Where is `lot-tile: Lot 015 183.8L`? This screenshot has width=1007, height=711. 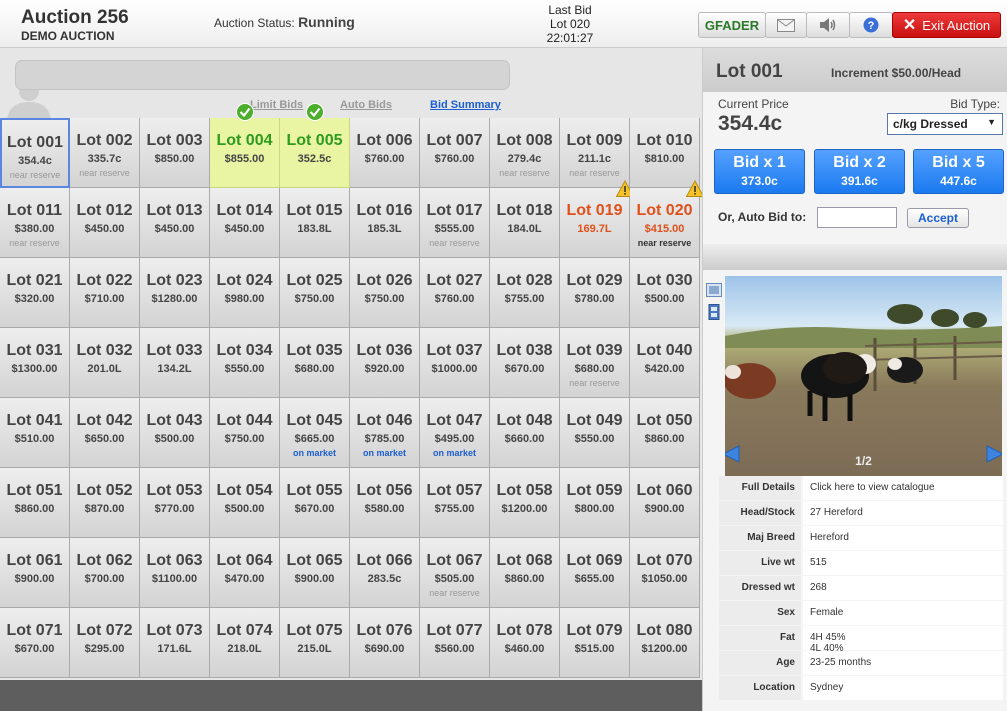 lot-tile: Lot 015 183.8L is located at coordinates (315, 223).